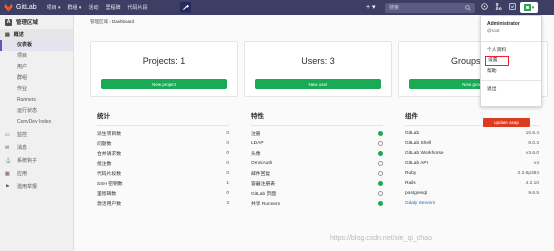 This screenshot has height=251, width=554. Describe the element at coordinates (109, 134) in the screenshot. I see `stat-label: 派生项目数` at that location.